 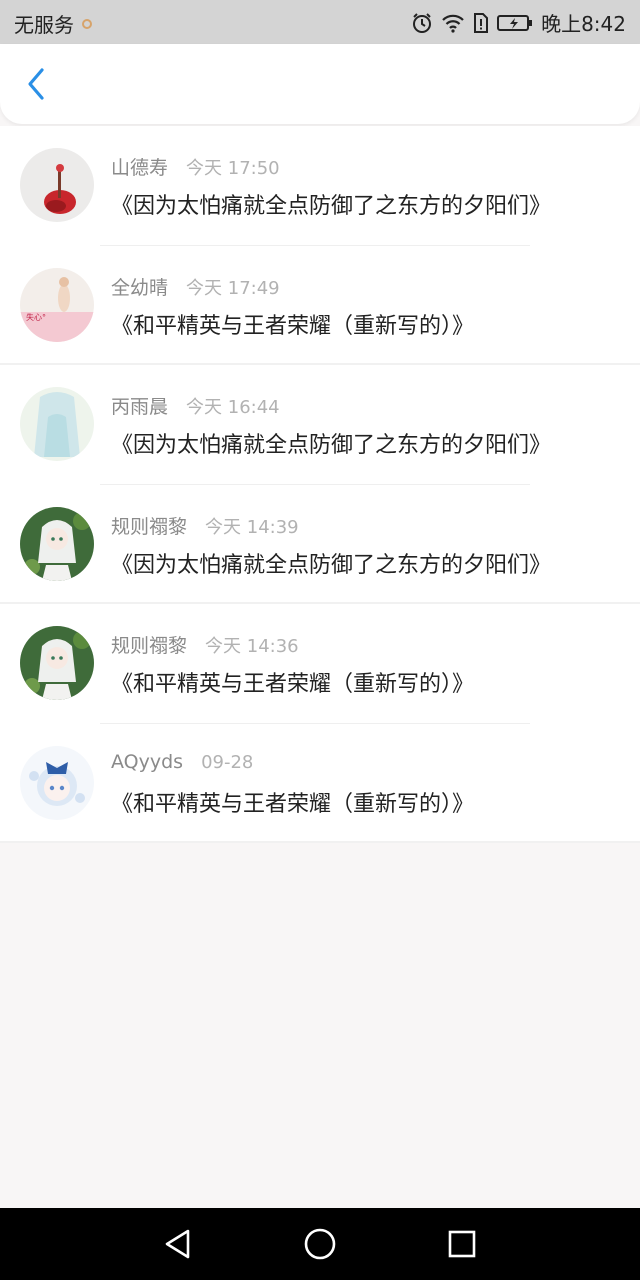 I want to click on top-app-bar, so click(x=320, y=84).